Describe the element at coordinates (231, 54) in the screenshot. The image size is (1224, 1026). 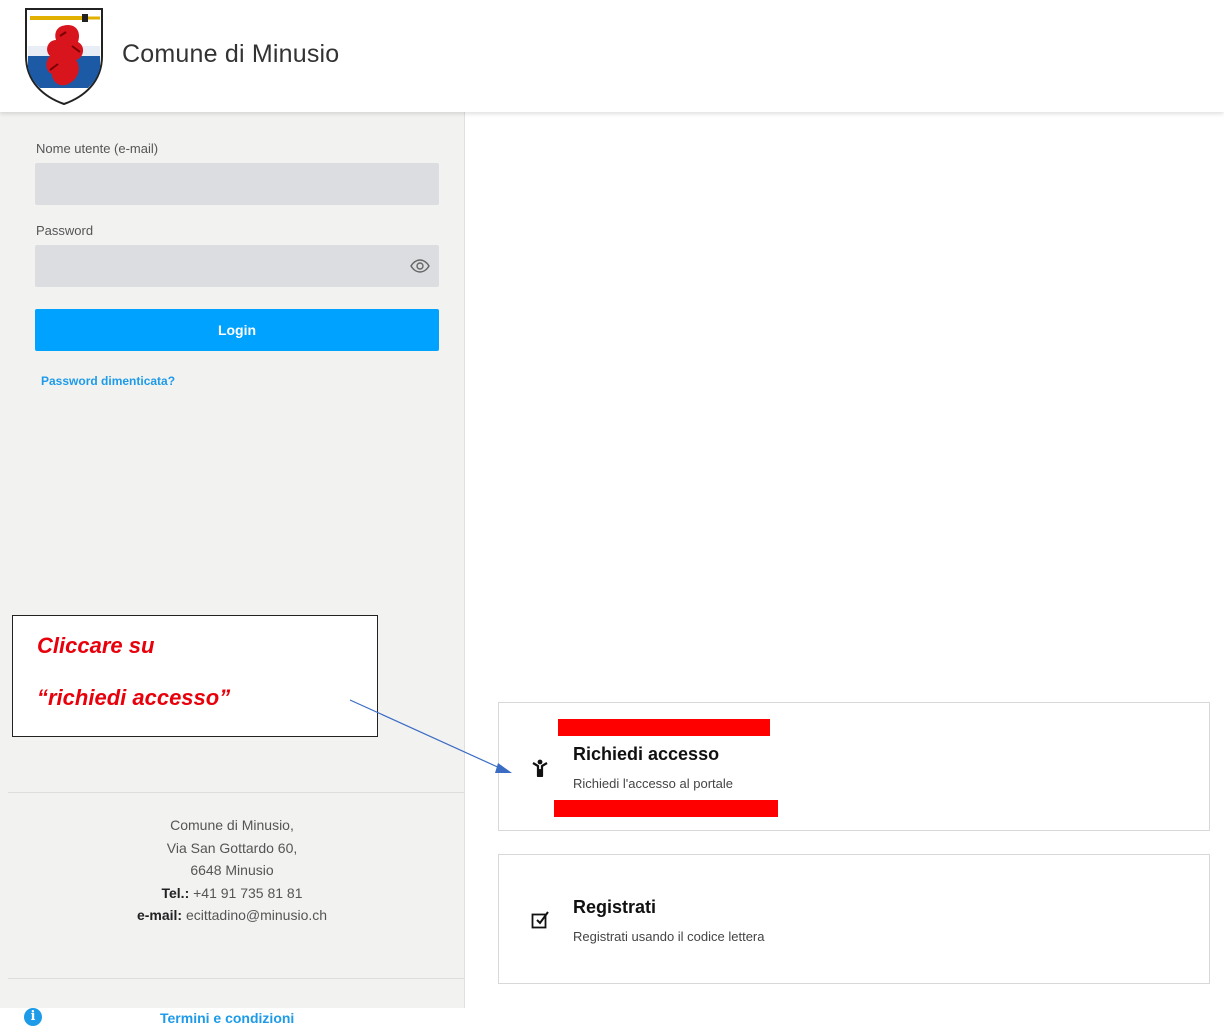
I see `brand-name: Comune di Minusio` at that location.